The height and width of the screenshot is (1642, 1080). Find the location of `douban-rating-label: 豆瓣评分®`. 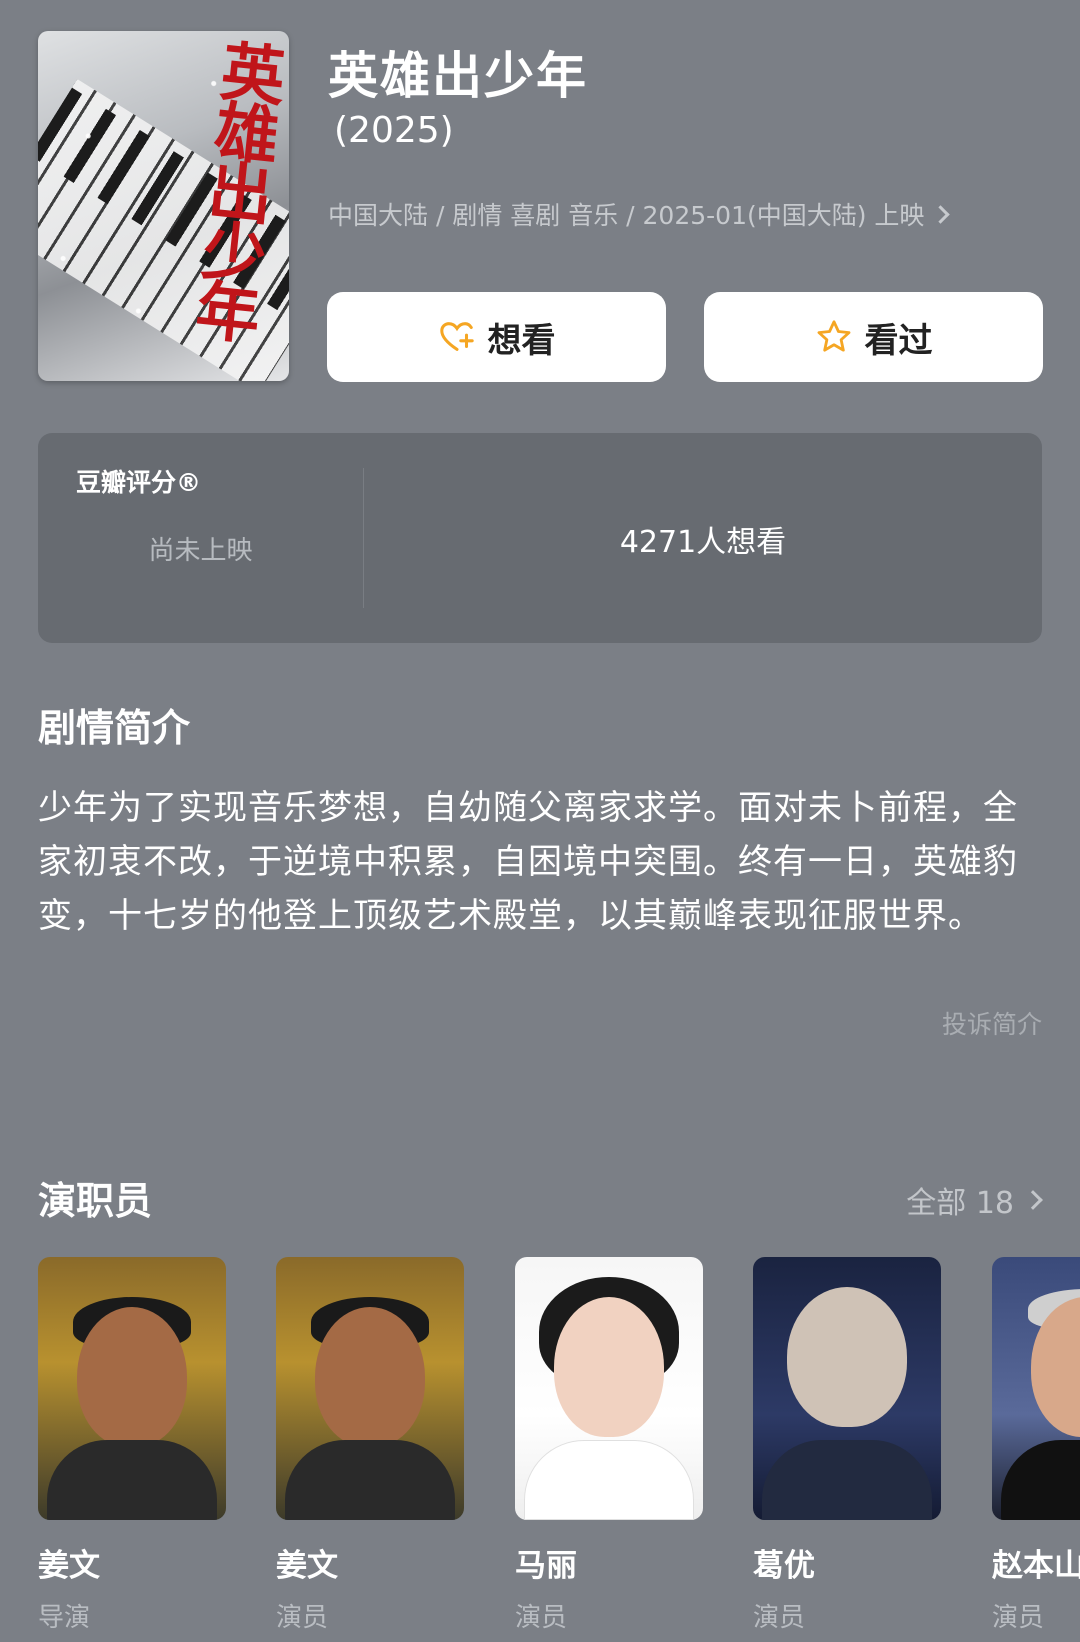

douban-rating-label: 豆瓣评分® is located at coordinates (139, 482).